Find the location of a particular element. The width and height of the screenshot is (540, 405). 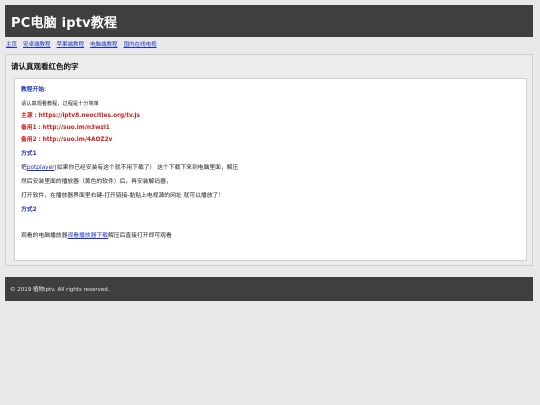

backup-source2-label: 备用2 is located at coordinates (29, 140).